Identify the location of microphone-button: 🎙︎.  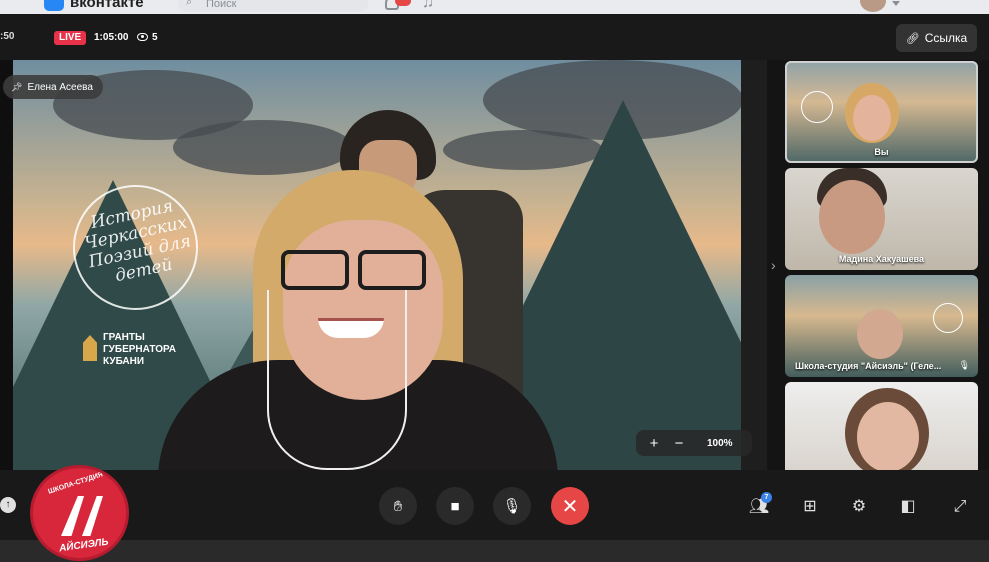
(512, 506).